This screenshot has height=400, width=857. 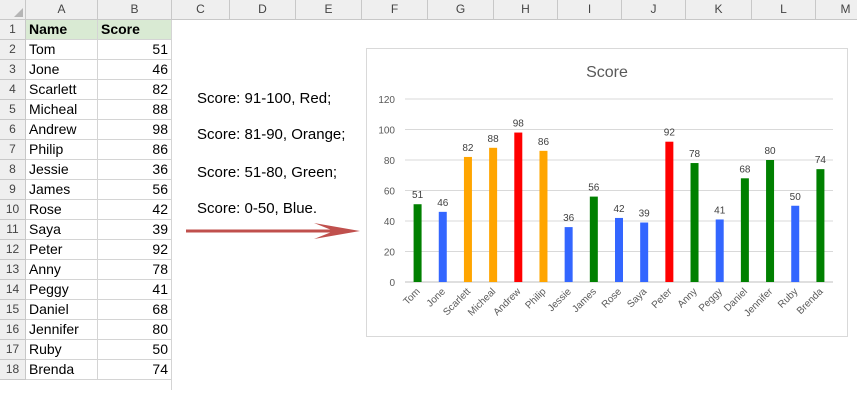 I want to click on data-label: 39, so click(x=645, y=214).